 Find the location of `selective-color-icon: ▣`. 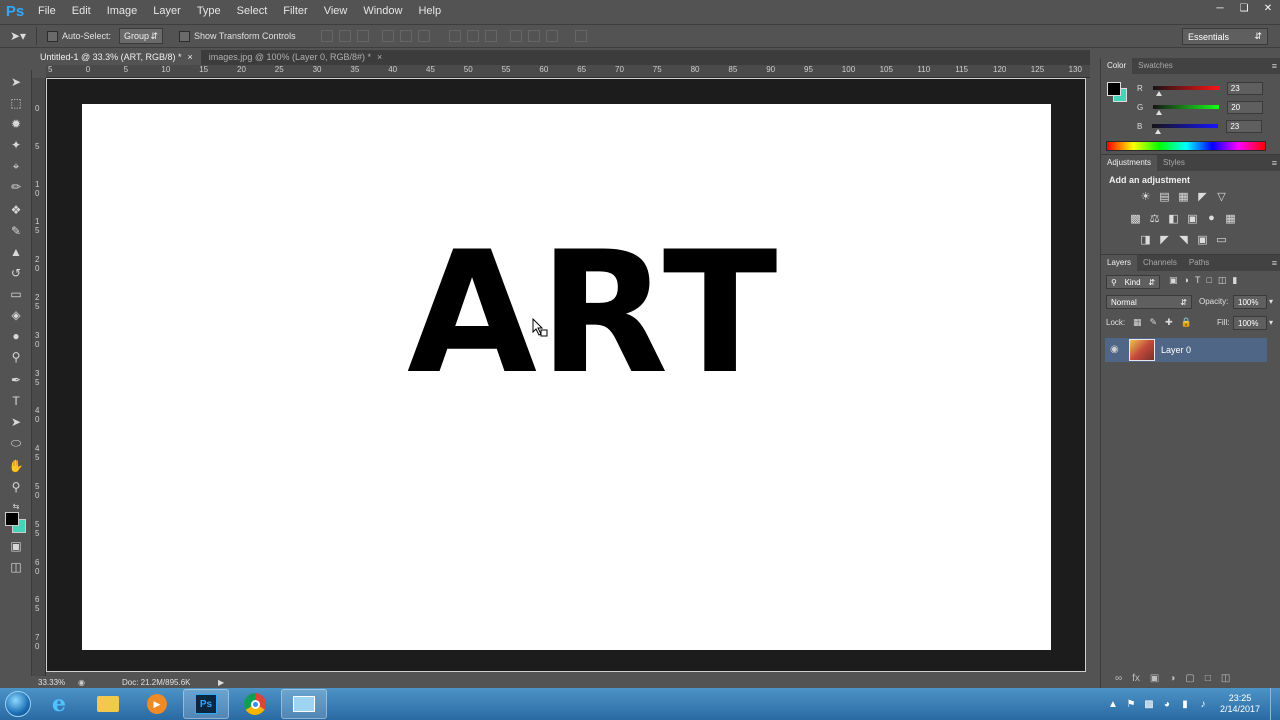

selective-color-icon: ▣ is located at coordinates (1202, 239).